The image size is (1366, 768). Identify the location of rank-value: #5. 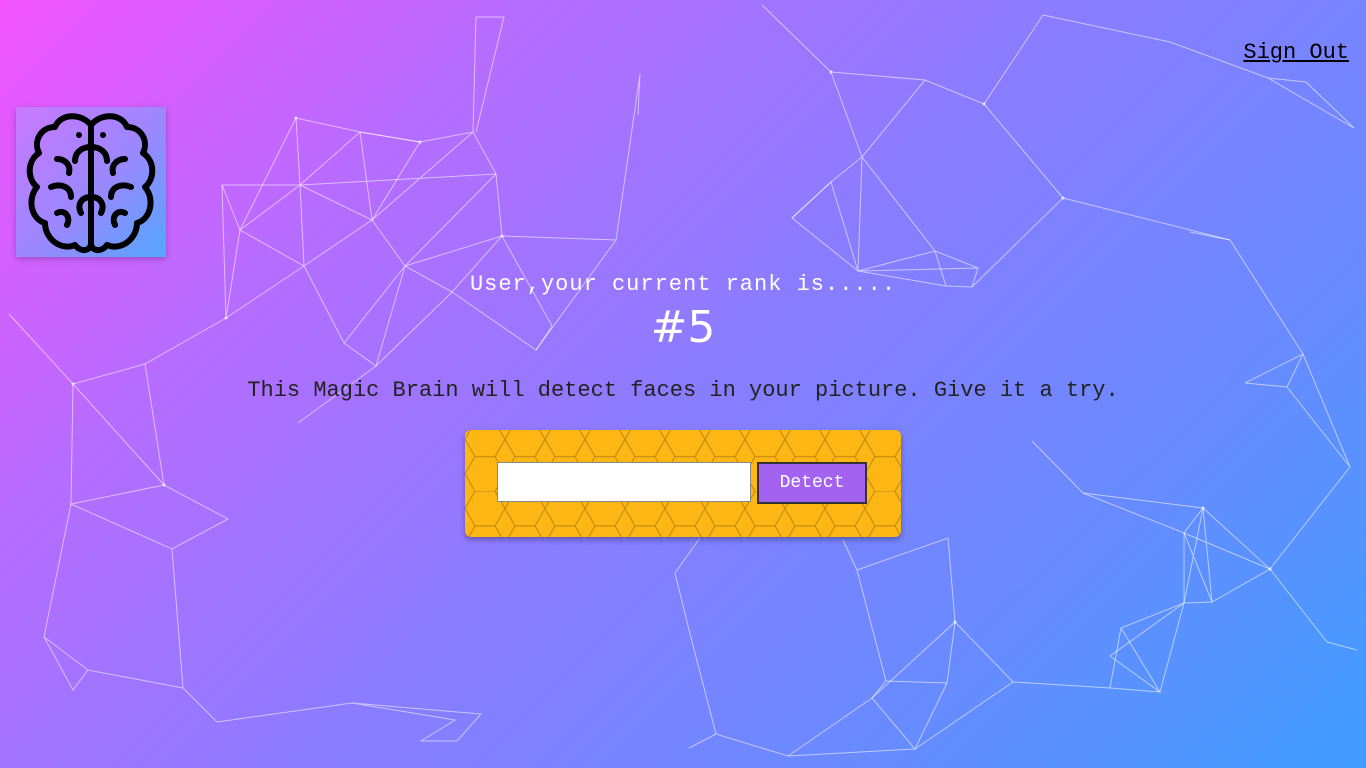
(683, 327).